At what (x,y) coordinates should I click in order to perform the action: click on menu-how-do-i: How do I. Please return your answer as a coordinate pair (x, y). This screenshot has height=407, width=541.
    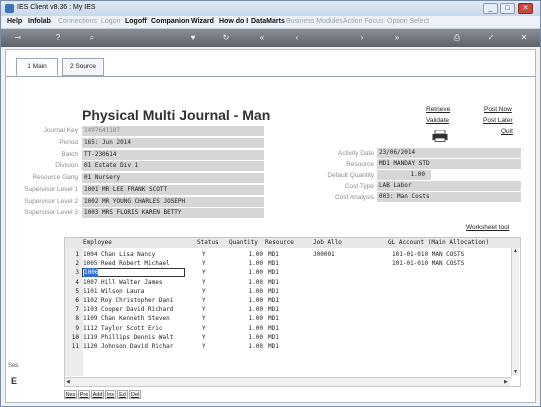
    Looking at the image, I should click on (233, 21).